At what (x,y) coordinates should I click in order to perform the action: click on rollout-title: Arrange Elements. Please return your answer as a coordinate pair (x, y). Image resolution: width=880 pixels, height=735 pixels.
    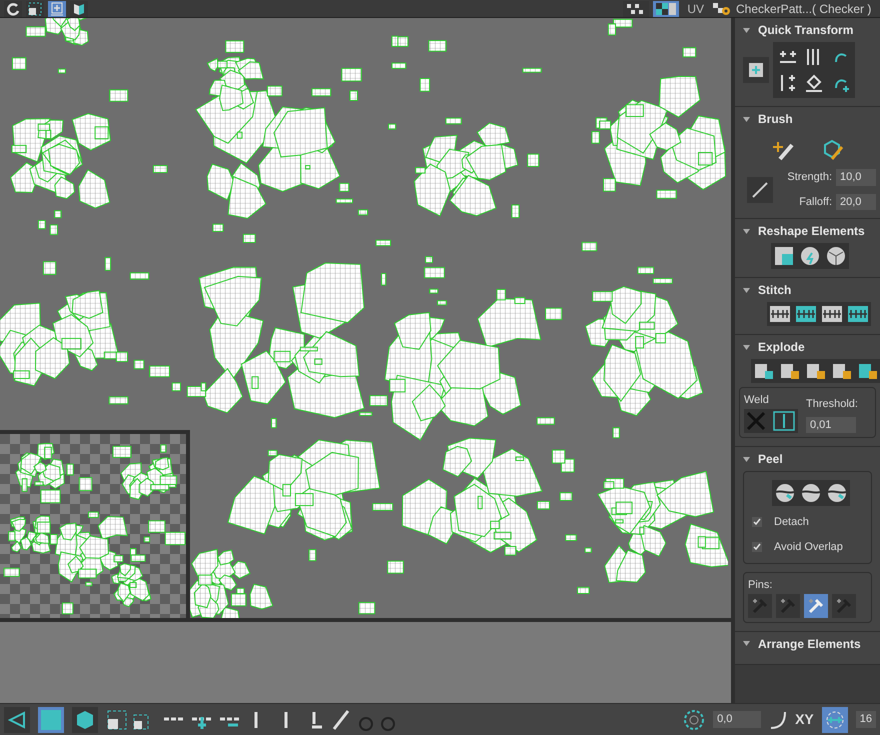
    Looking at the image, I should click on (809, 643).